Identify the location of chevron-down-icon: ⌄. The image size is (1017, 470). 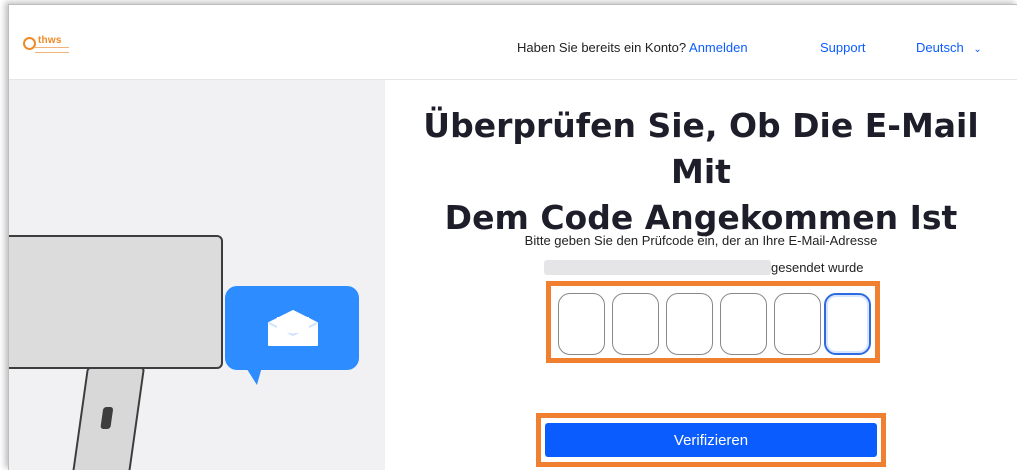
(977, 49).